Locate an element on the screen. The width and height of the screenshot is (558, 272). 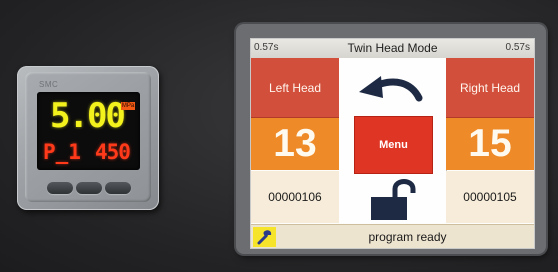
status-message: program ready is located at coordinates (407, 237).